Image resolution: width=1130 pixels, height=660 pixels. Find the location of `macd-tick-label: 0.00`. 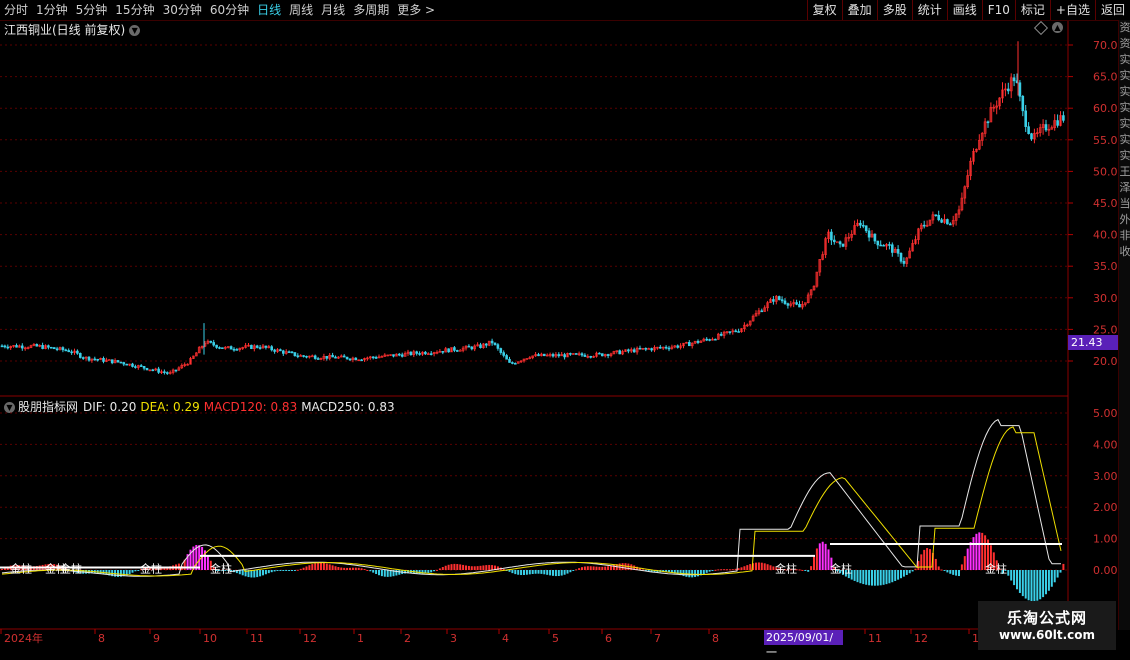

macd-tick-label: 0.00 is located at coordinates (1105, 570).